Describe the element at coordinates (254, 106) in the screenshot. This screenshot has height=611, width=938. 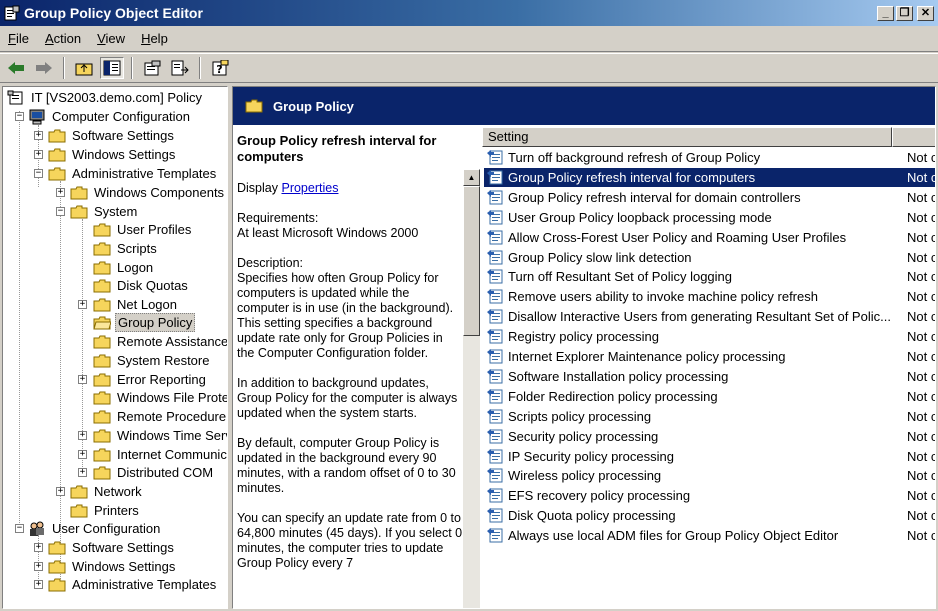
I see `open-folder-icon` at that location.